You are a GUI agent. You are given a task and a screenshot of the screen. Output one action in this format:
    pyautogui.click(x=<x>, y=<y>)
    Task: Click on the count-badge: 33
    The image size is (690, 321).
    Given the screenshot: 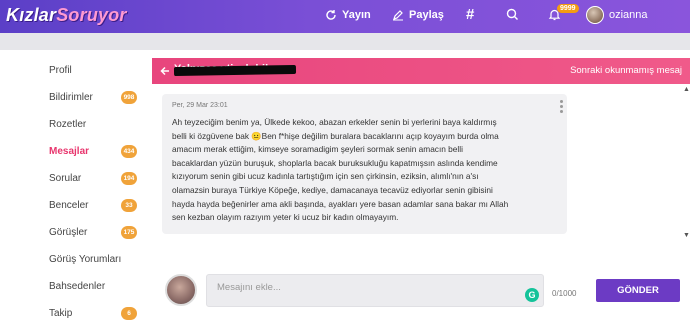 What is the action you would take?
    pyautogui.click(x=129, y=205)
    